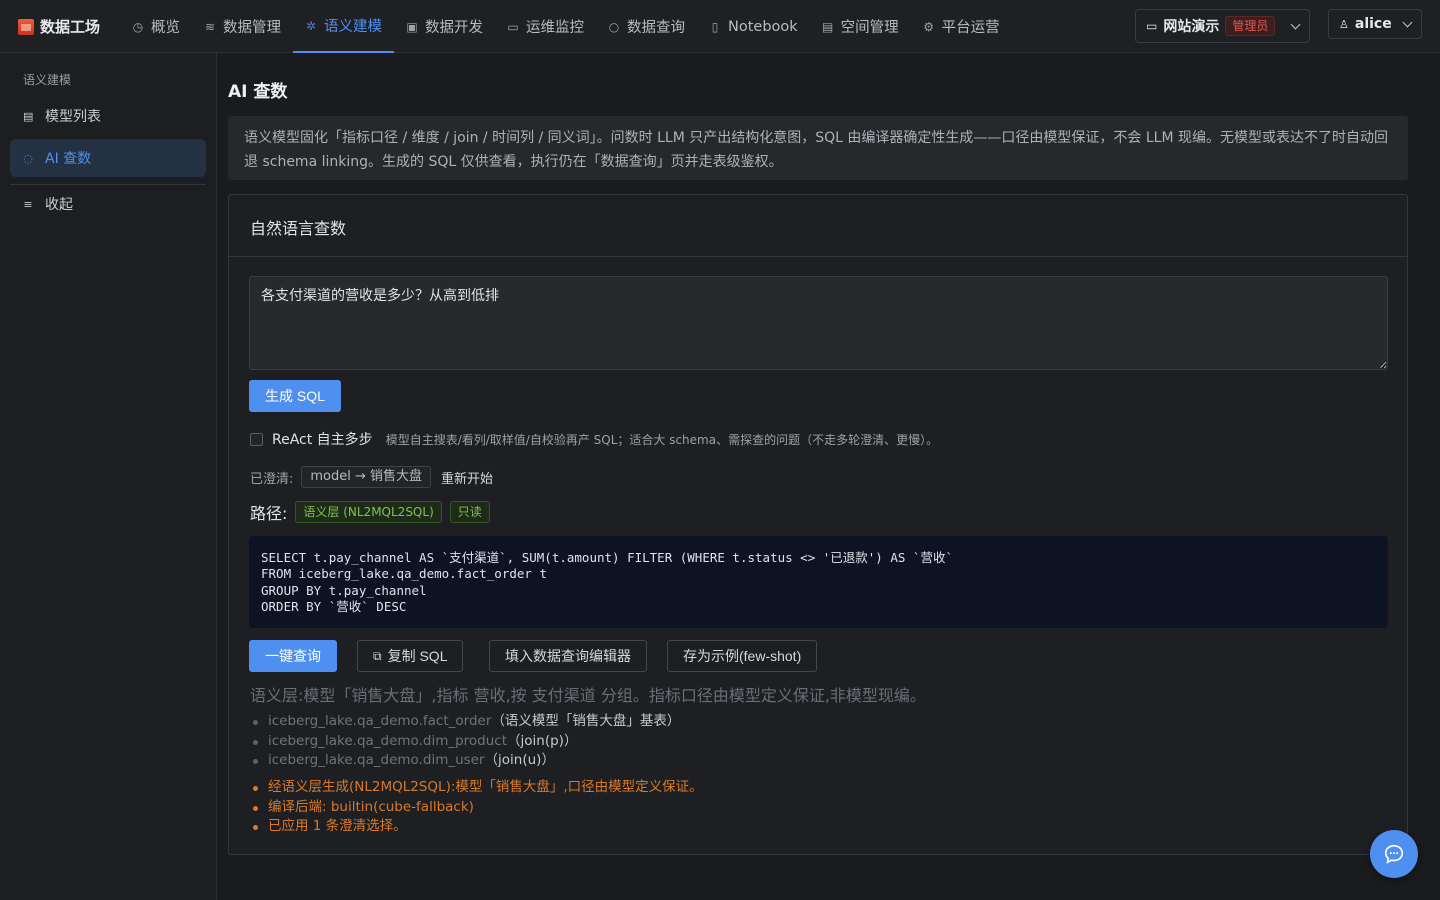 The width and height of the screenshot is (1440, 900). Describe the element at coordinates (742, 656) in the screenshot. I see `save-example-button: 存为示例(few-shot)` at that location.